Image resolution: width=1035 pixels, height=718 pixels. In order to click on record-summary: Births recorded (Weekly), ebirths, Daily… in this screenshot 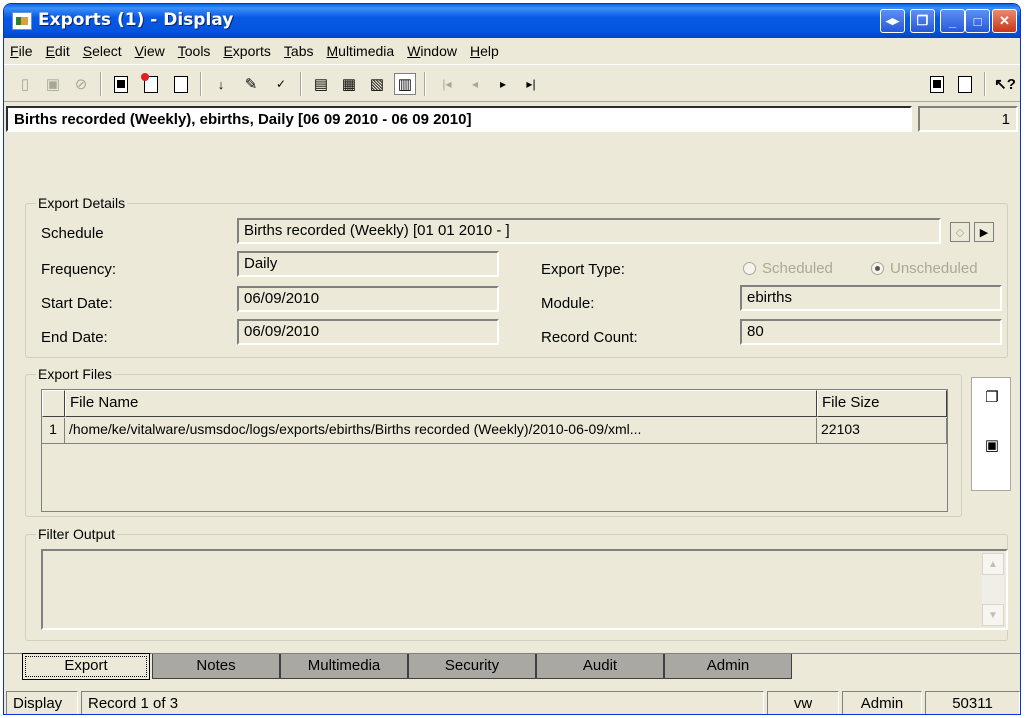, I will do `click(459, 119)`.